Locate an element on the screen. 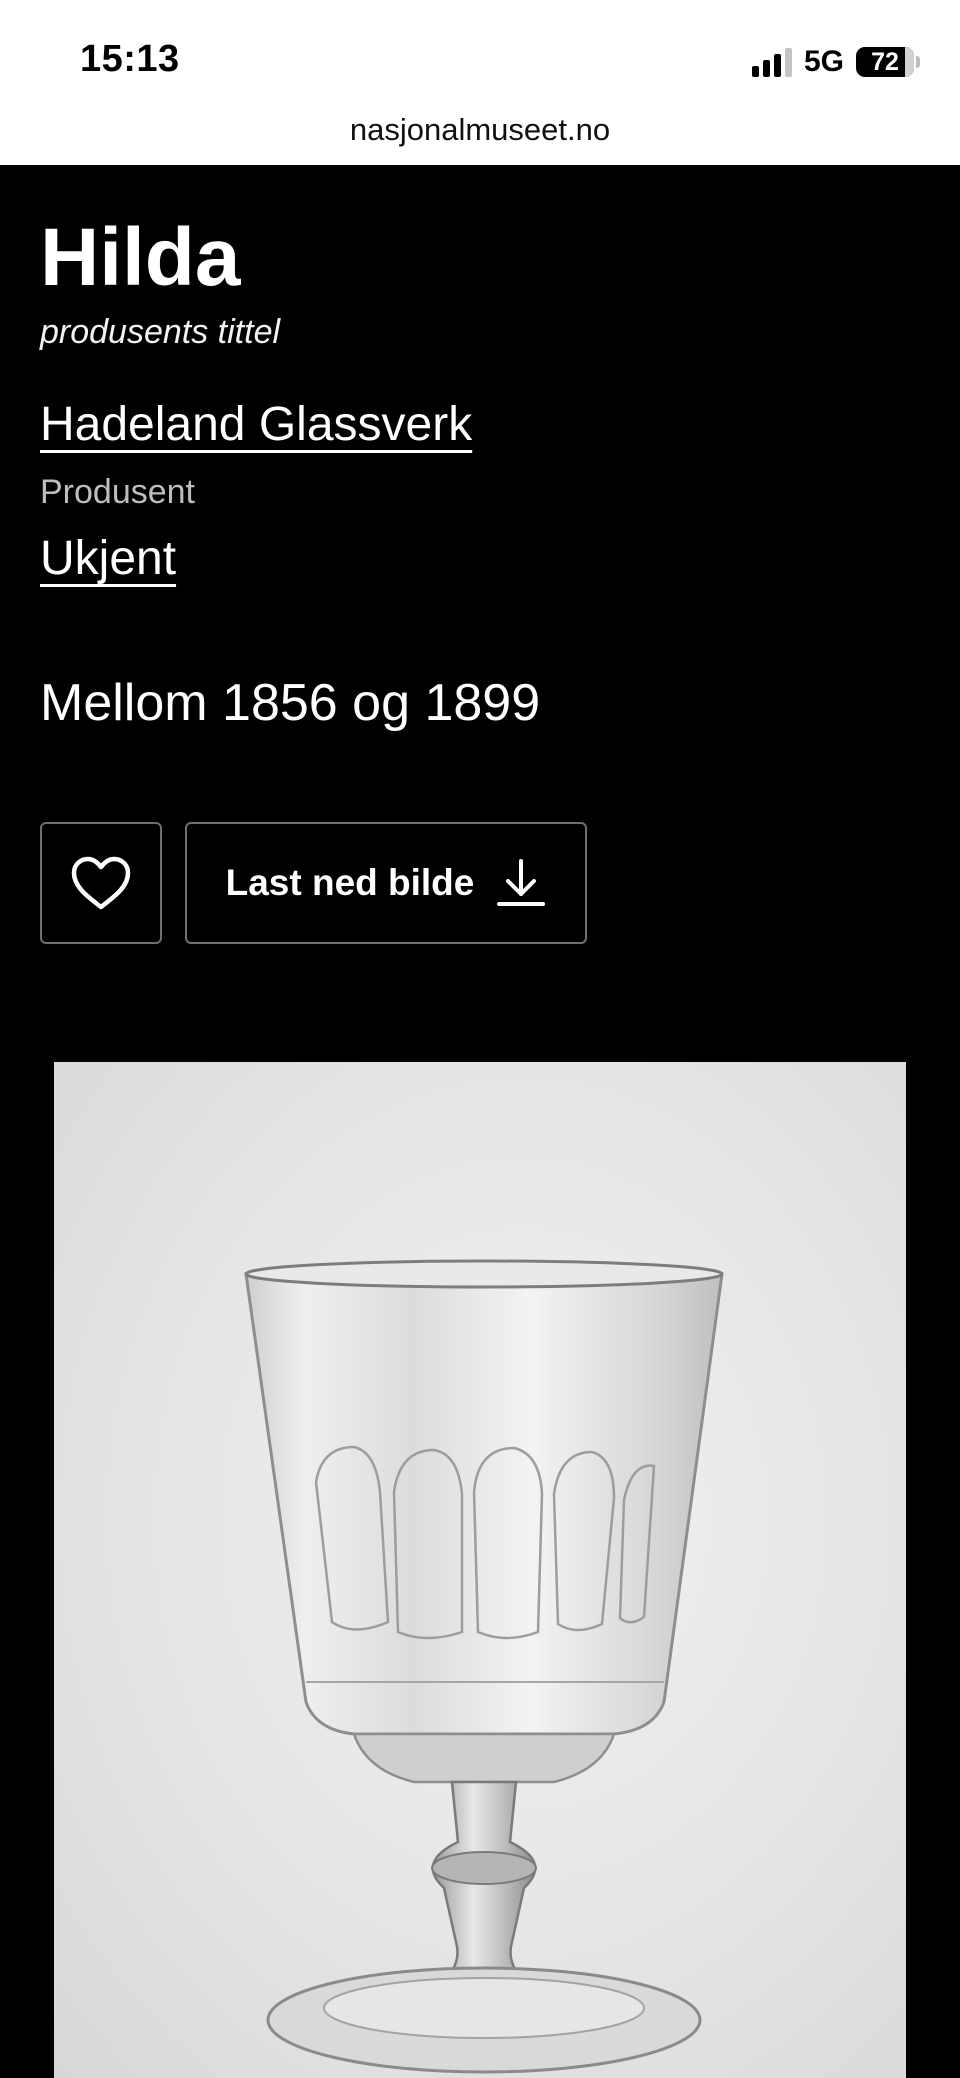 This screenshot has width=960, height=2078. maker2-link: Ukjent is located at coordinates (108, 558).